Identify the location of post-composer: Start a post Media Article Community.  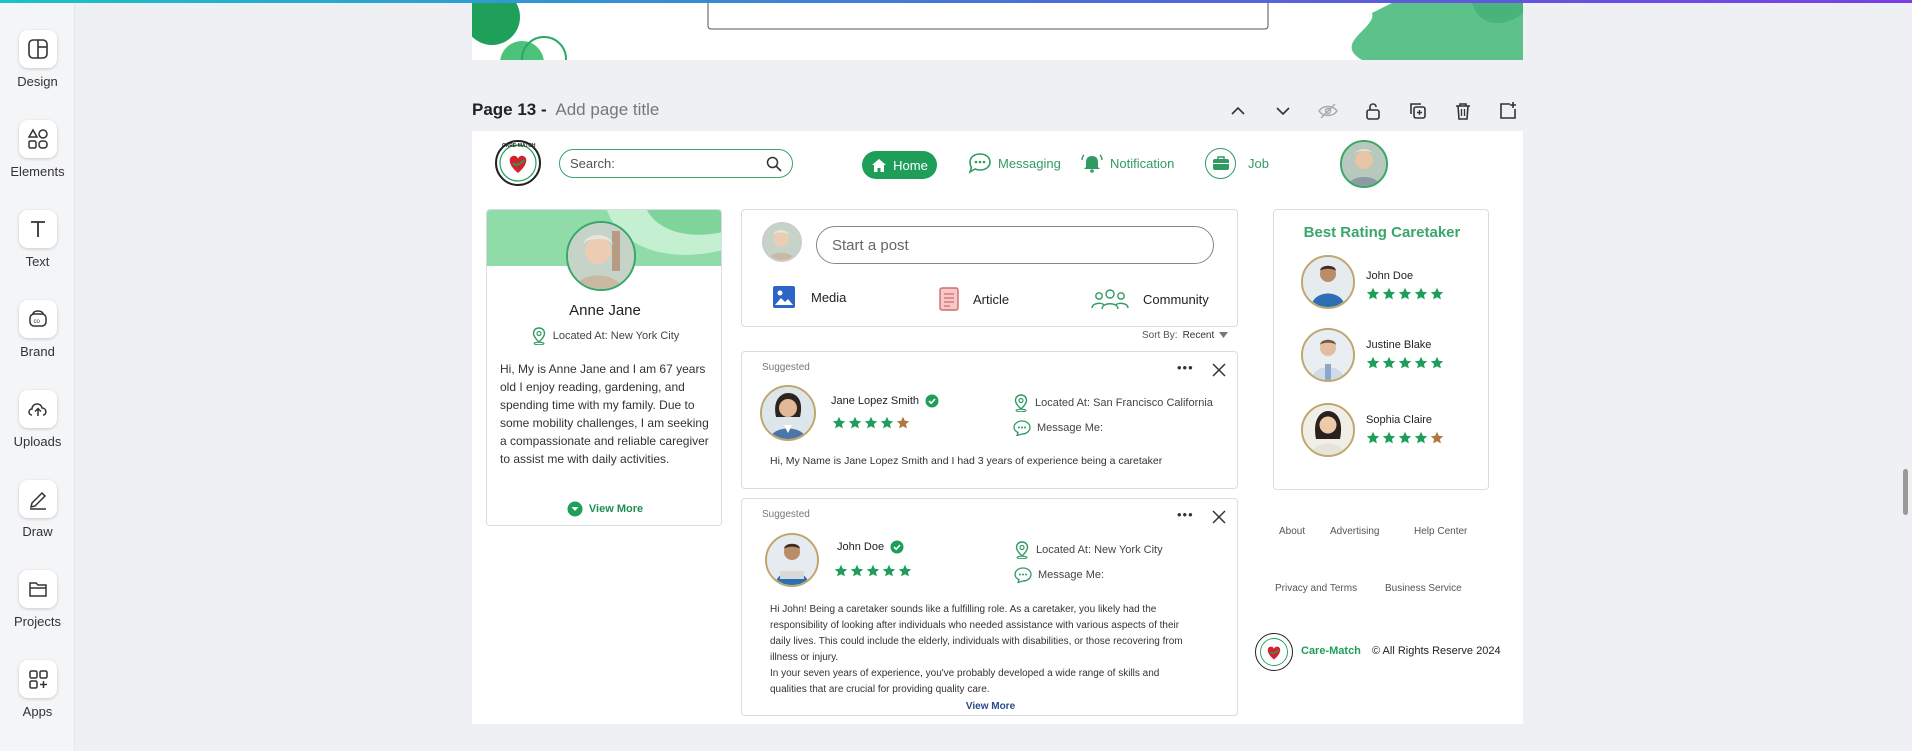
(989, 268).